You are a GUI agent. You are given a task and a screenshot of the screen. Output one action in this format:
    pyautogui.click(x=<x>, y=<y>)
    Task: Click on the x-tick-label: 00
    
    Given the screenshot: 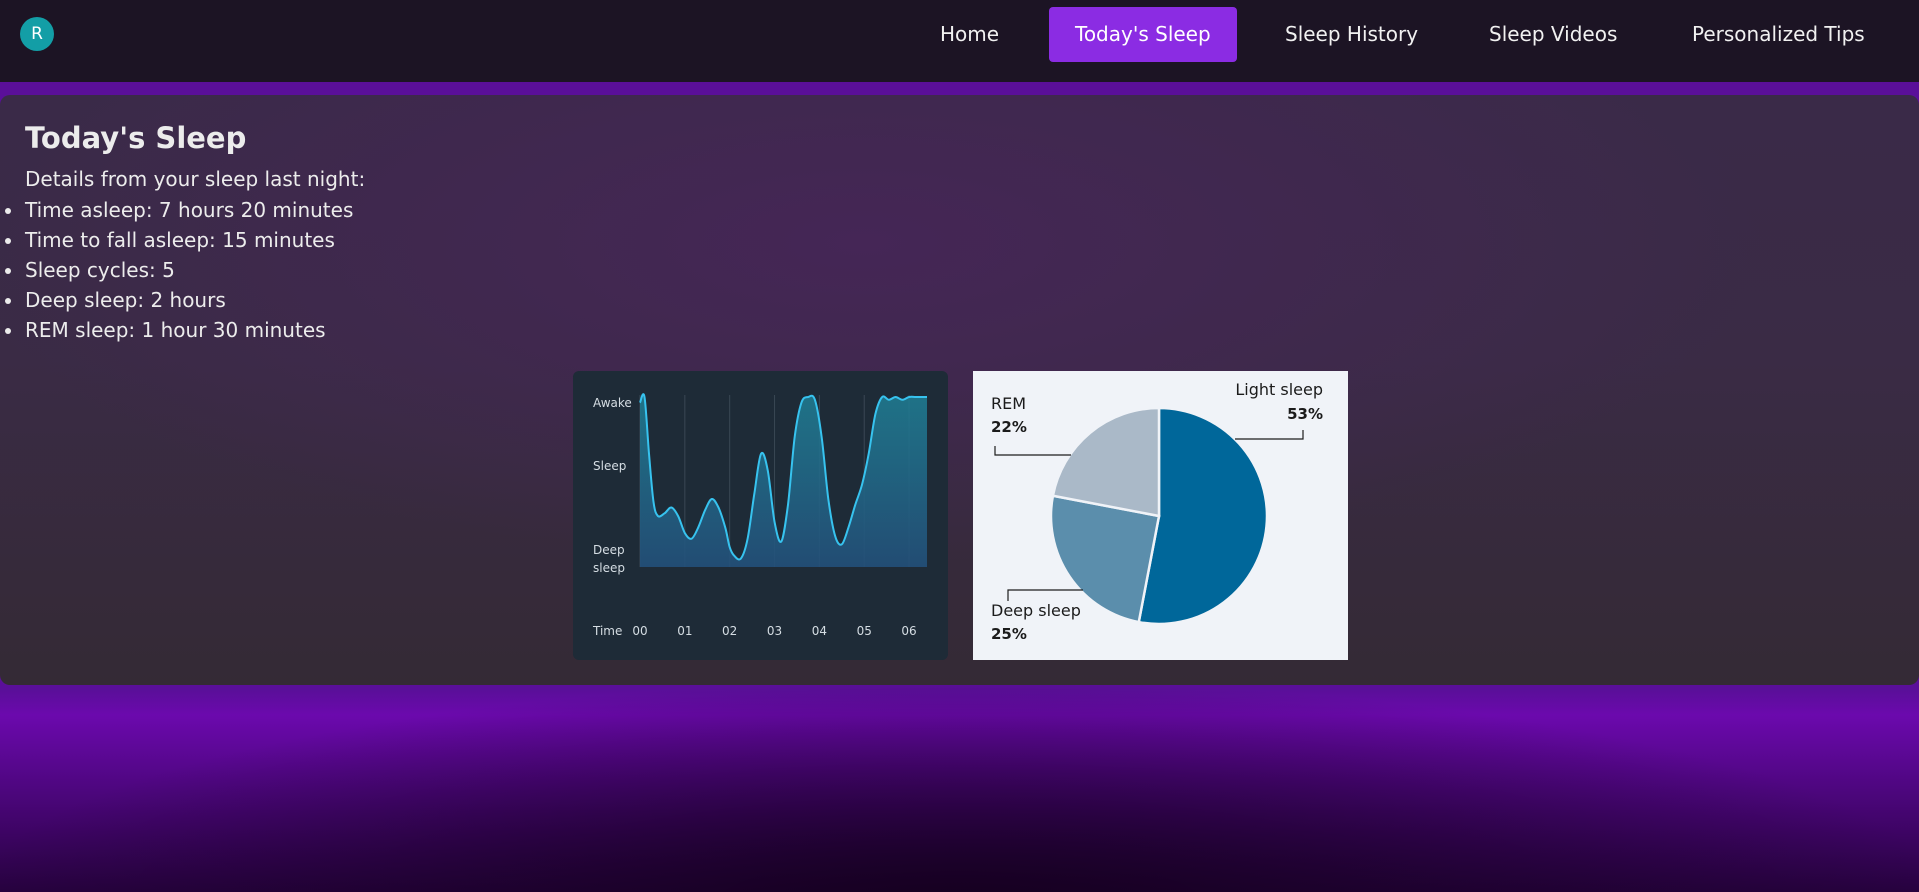 What is the action you would take?
    pyautogui.click(x=639, y=631)
    